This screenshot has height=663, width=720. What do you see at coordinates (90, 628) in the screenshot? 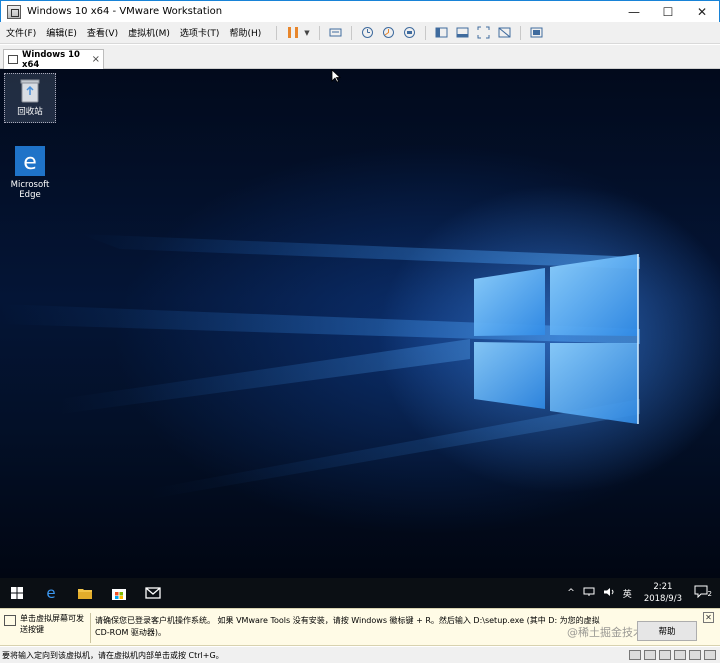
I see `notice-divider` at bounding box center [90, 628].